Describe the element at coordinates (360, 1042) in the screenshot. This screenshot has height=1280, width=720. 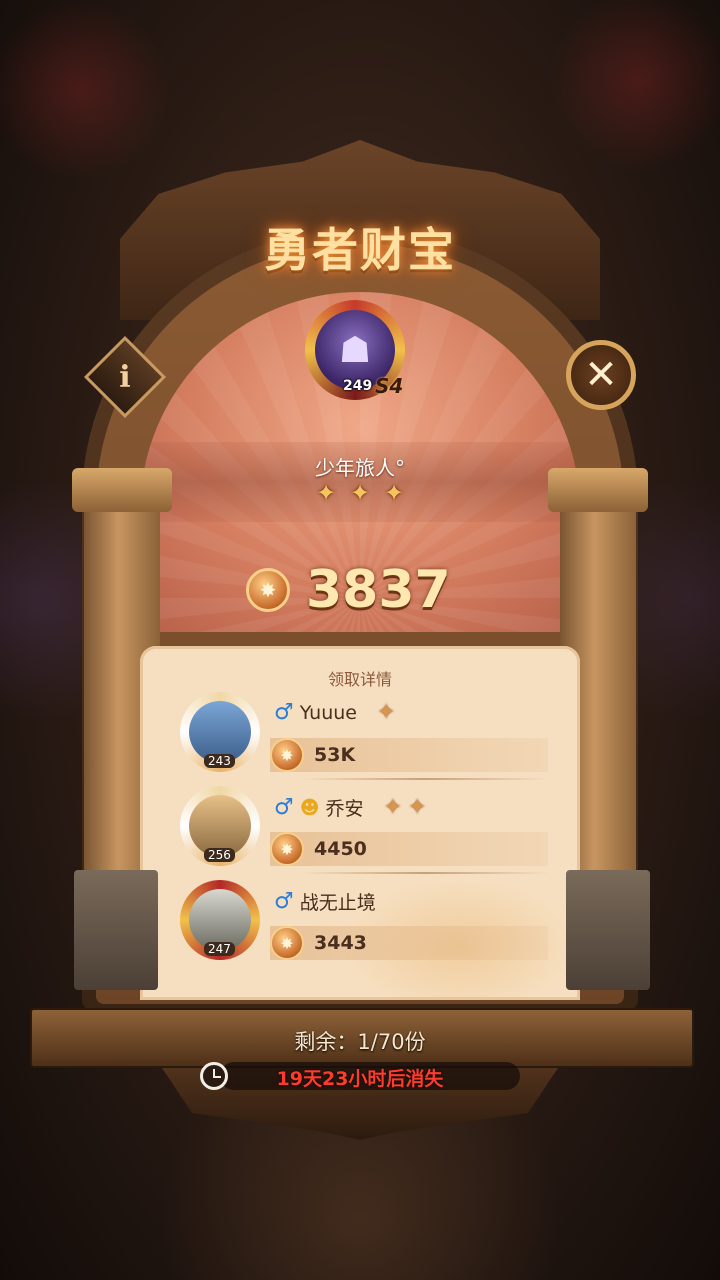
I see `remaining-shares: 剩余：1/70份` at that location.